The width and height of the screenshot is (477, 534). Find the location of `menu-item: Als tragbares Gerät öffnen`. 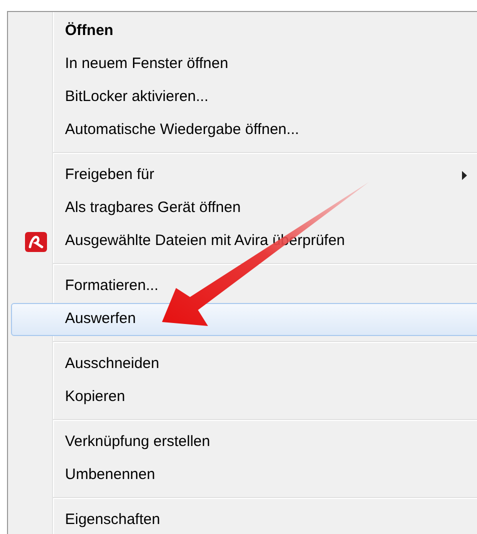

menu-item: Als tragbares Gerät öffnen is located at coordinates (244, 208).